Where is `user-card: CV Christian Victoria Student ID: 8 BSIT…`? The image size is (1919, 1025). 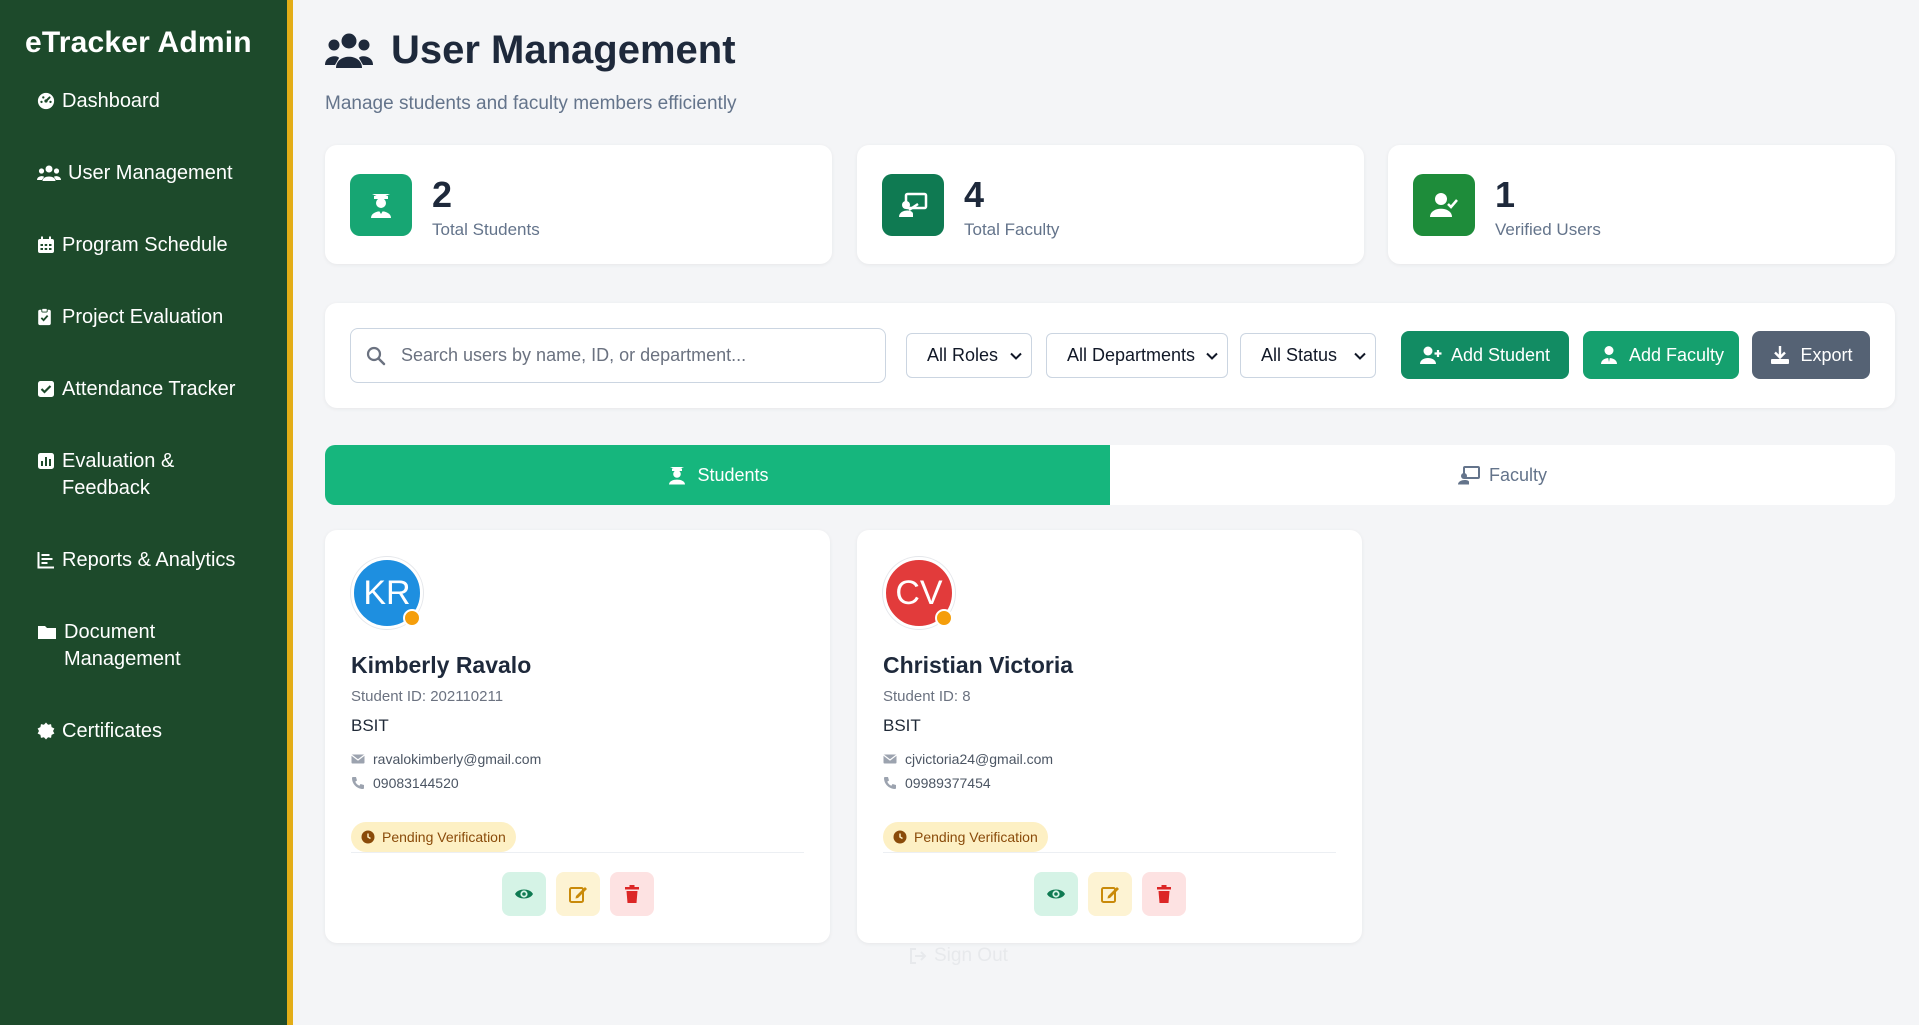
user-card: CV Christian Victoria Student ID: 8 BSIT… is located at coordinates (1109, 736).